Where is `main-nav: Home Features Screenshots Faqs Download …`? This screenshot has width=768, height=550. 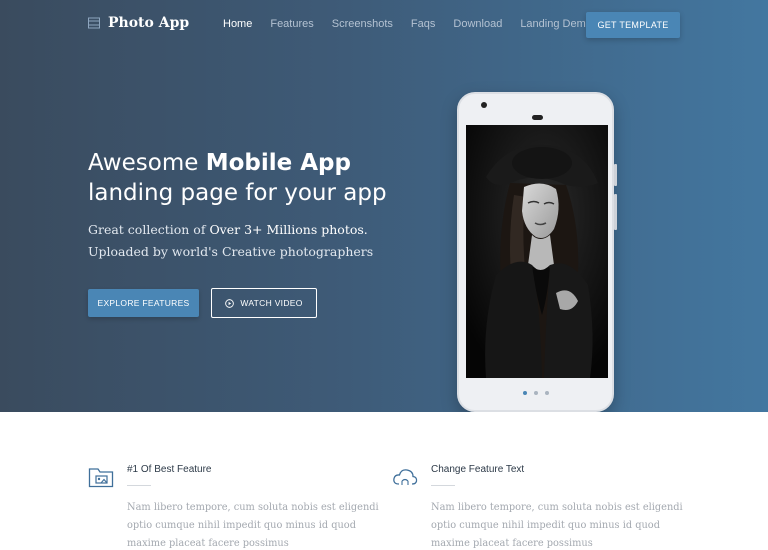
main-nav: Home Features Screenshots Faqs Download … is located at coordinates (424, 24).